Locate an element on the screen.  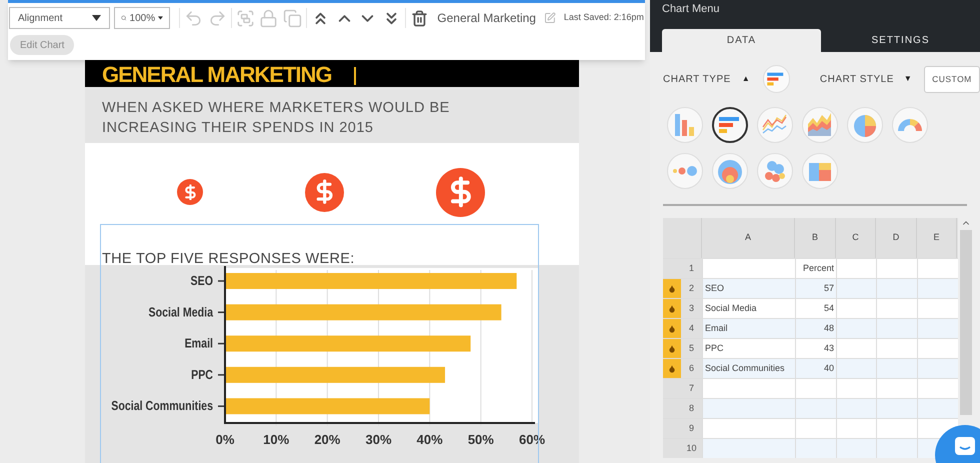
sheet-cell-text: 40 is located at coordinates (829, 368).